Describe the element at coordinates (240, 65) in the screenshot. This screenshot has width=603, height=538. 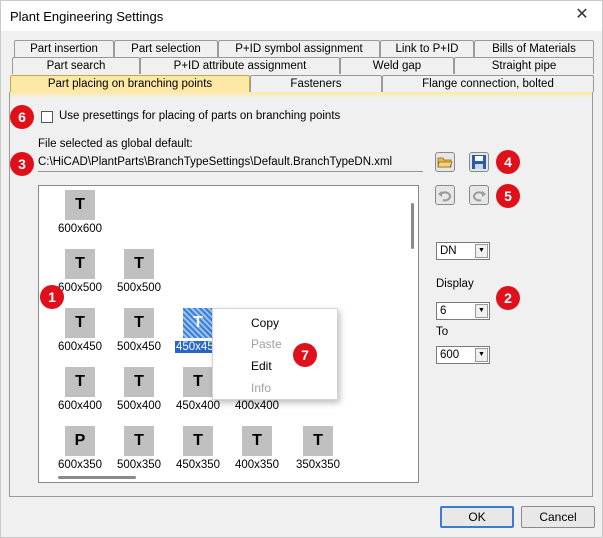
I see `tab-pid-attribute-assignment: P+ID attribute assignment` at that location.